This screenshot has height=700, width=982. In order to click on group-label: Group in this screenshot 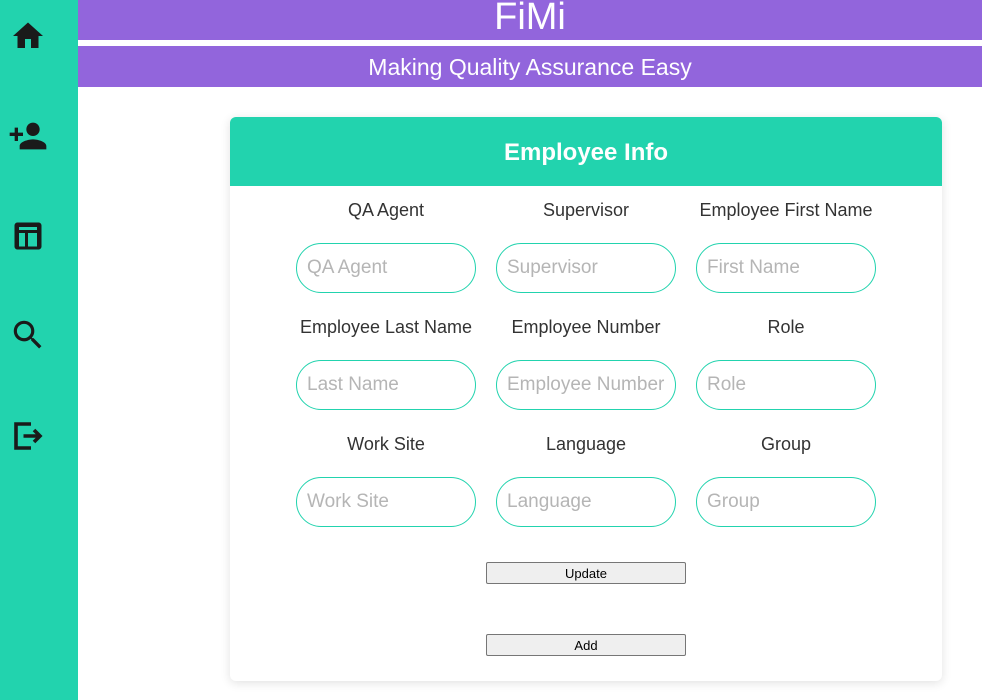, I will do `click(786, 444)`.